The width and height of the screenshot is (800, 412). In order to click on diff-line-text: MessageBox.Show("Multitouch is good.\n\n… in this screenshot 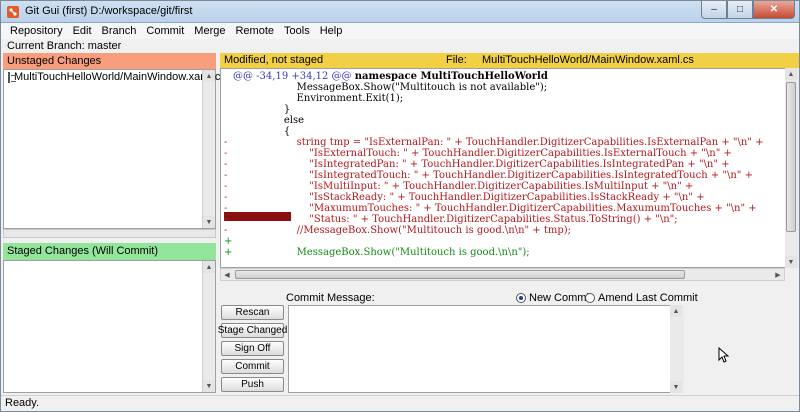, I will do `click(381, 252)`.